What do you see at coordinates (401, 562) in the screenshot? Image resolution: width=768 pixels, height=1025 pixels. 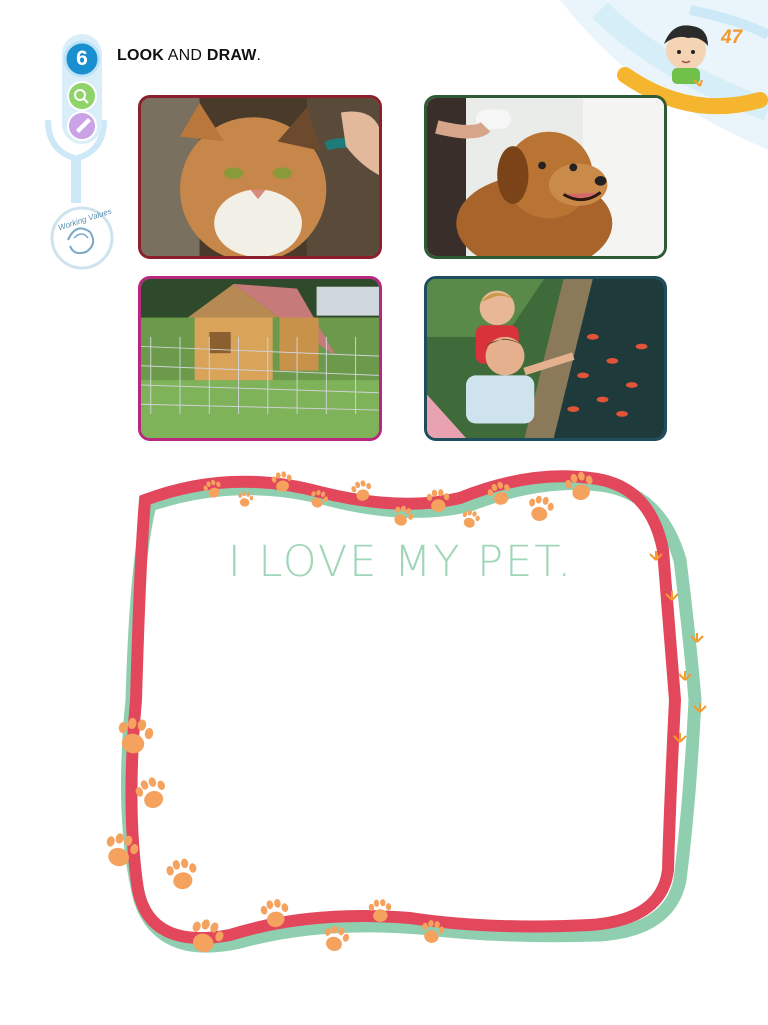 I see `frame-title: I LOVE MY PET.` at bounding box center [401, 562].